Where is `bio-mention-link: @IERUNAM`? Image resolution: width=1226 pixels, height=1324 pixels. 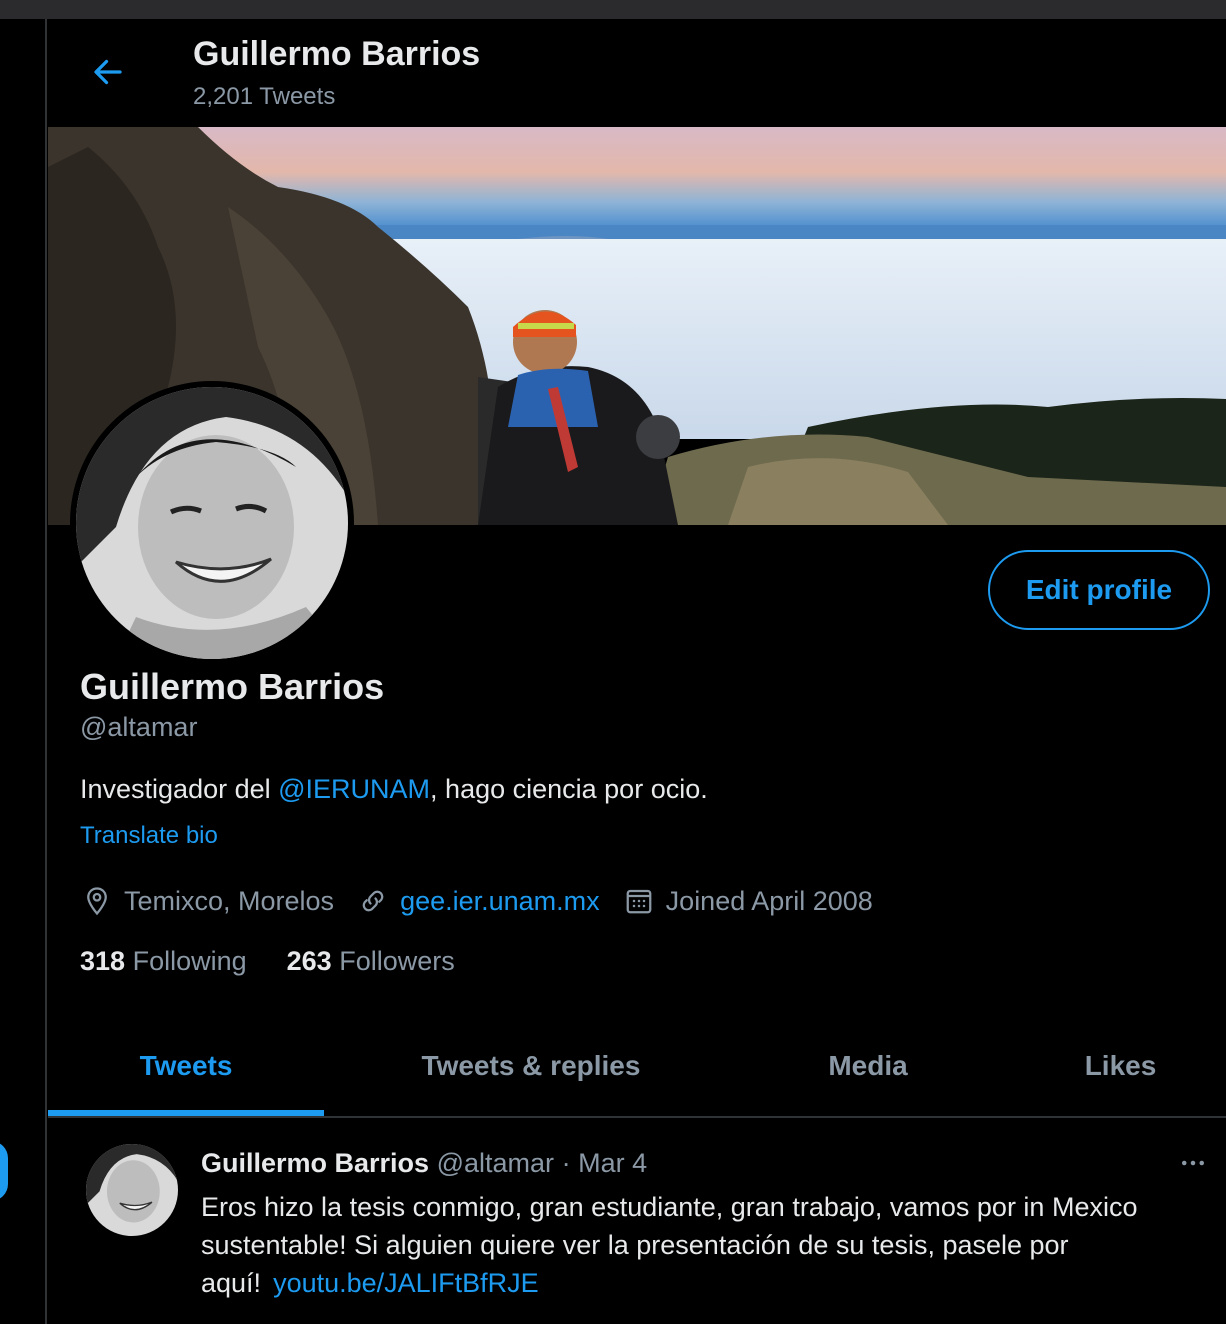 bio-mention-link: @IERUNAM is located at coordinates (354, 789).